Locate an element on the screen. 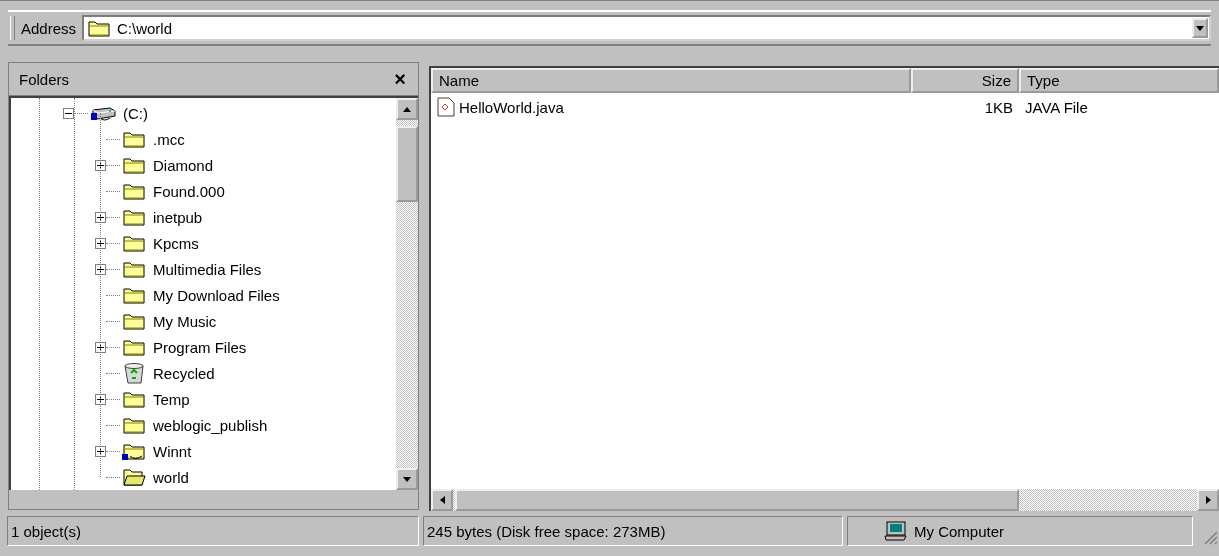 This screenshot has height=556, width=1219. tree-item: Kpcms is located at coordinates (203, 243).